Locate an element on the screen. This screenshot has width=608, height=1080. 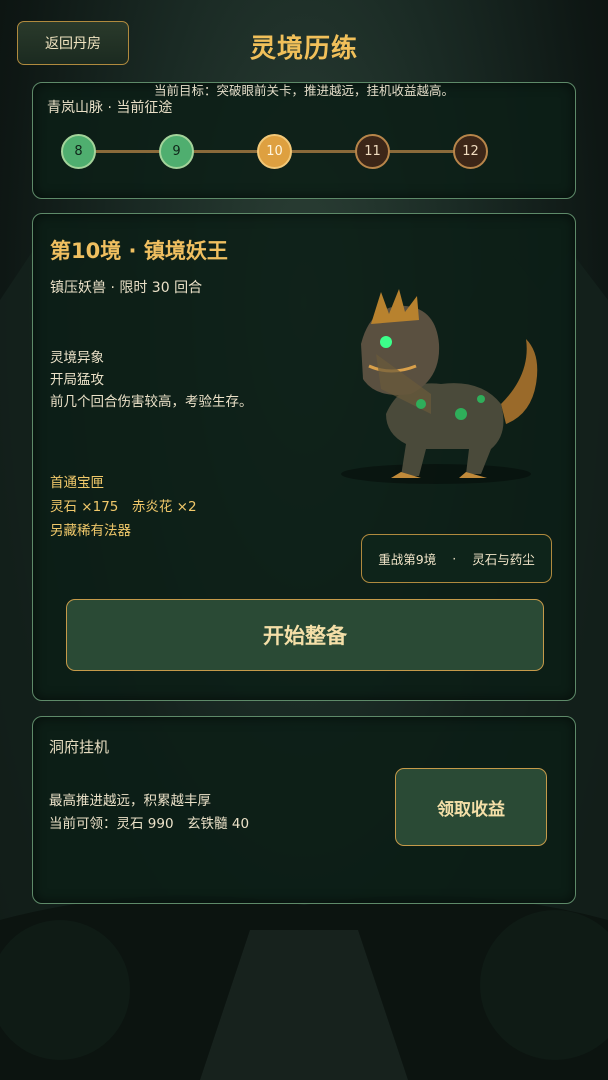
stage-title: 第10境 · 镇境妖王 is located at coordinates (139, 251).